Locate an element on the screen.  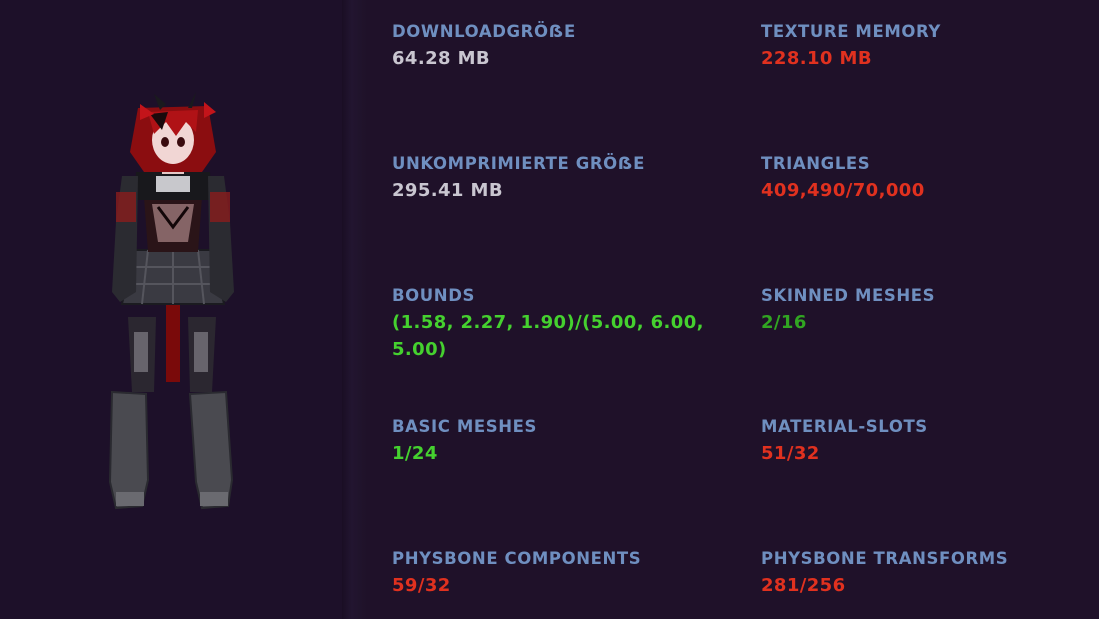
stat-value: 1/24 is located at coordinates (415, 453).